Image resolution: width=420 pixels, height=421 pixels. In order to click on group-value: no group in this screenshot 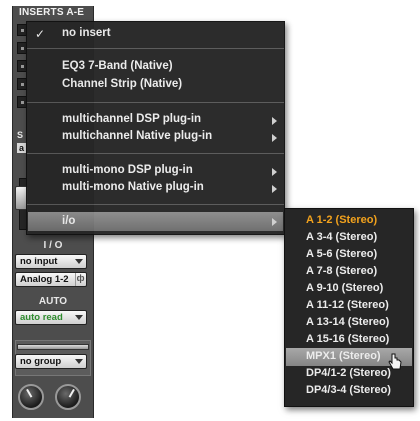, I will do `click(41, 361)`.